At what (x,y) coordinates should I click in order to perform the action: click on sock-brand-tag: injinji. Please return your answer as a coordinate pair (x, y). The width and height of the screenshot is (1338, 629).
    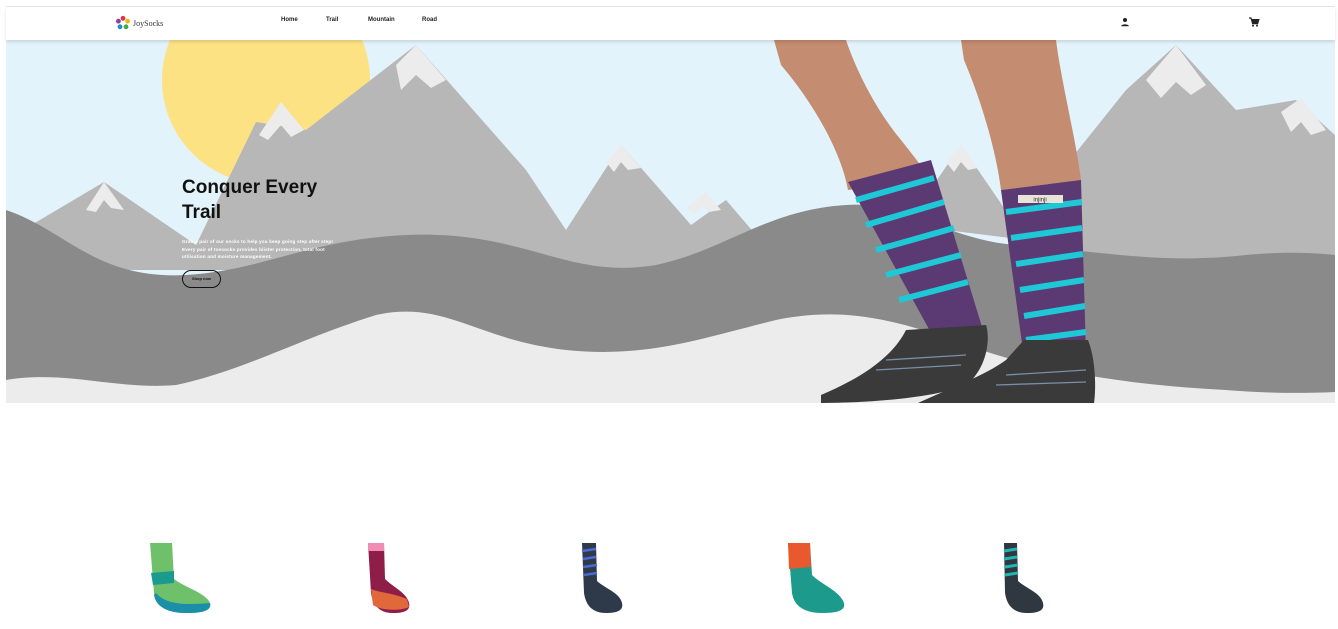
    Looking at the image, I should click on (1039, 201).